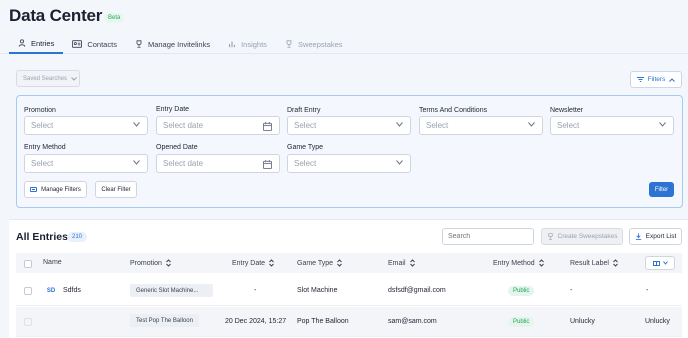  I want to click on entry-date-filter-label: Entry Date, so click(173, 109).